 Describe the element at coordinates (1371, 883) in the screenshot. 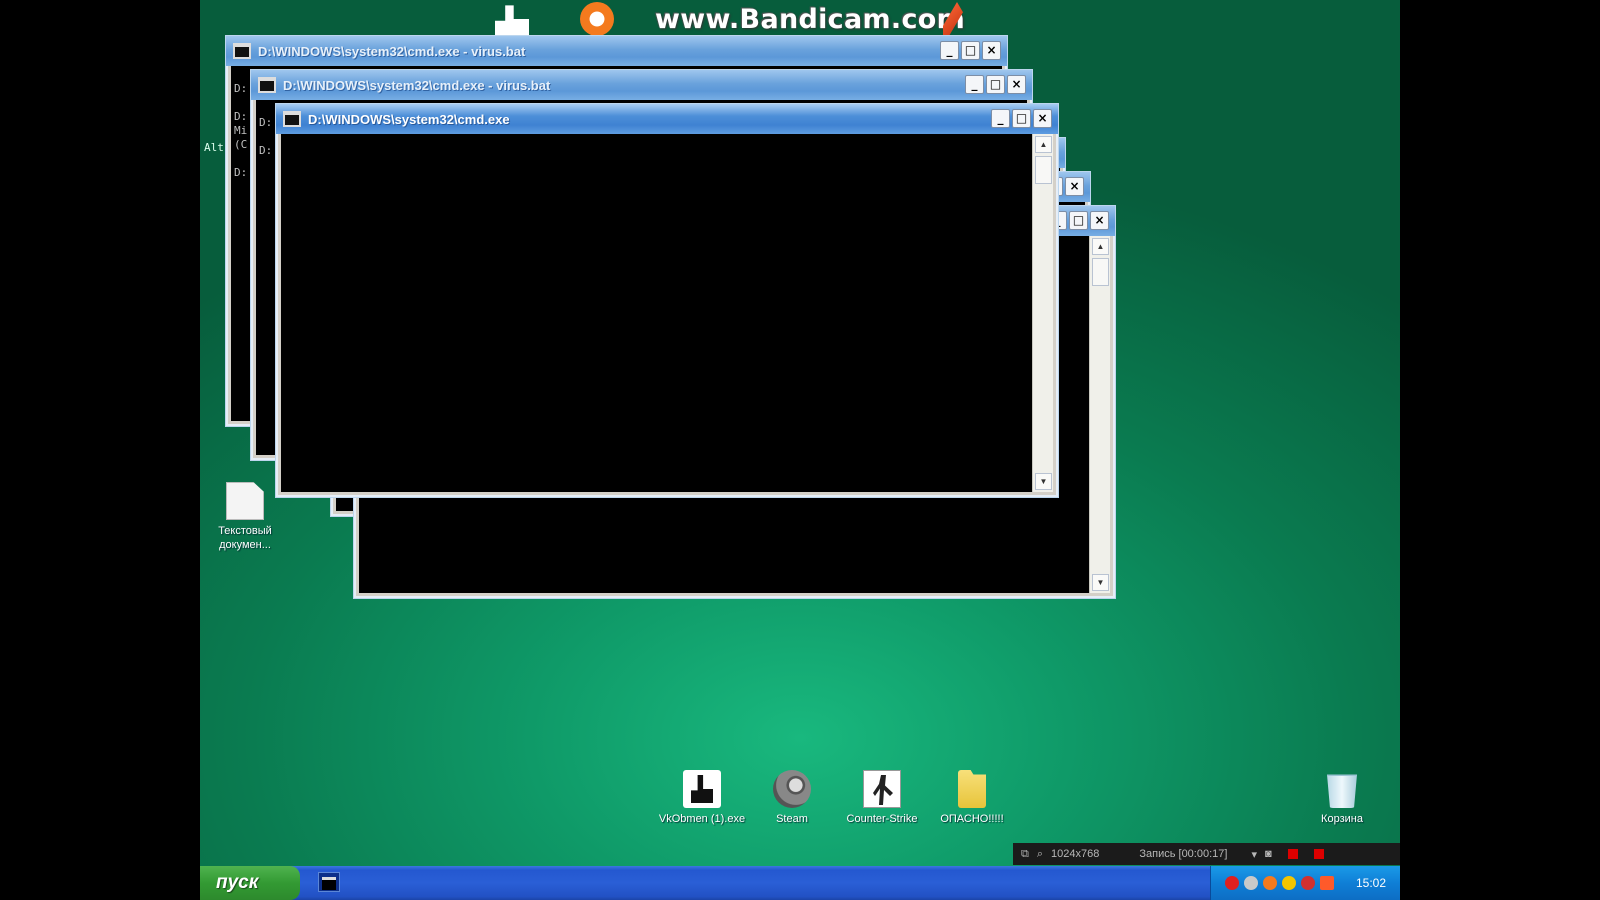

I see `clock: 15:02` at that location.